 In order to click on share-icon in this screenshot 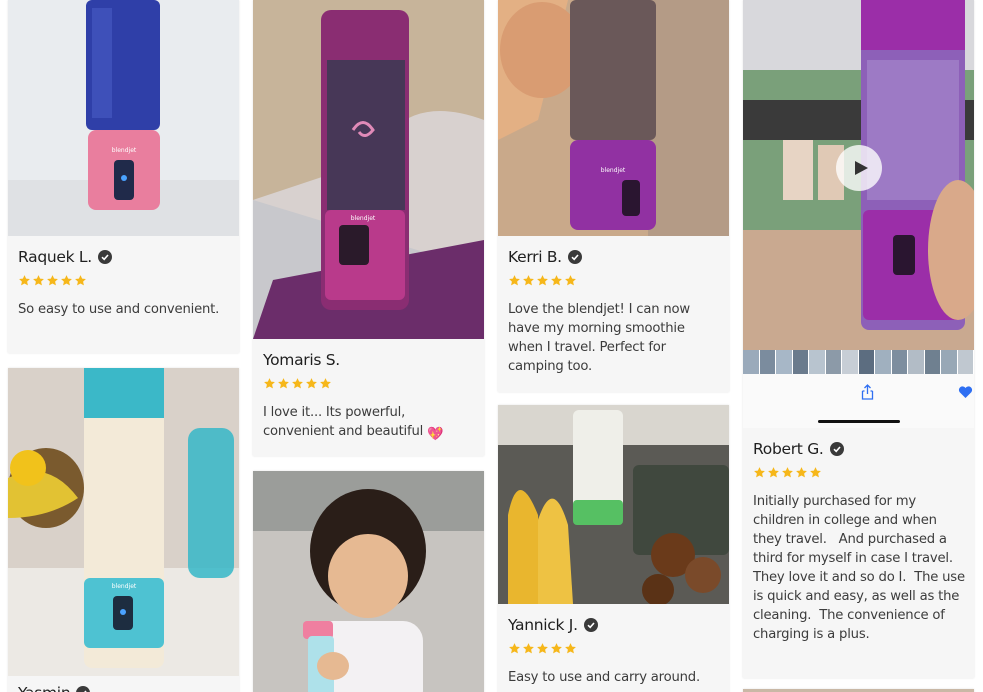, I will do `click(813, 392)`.